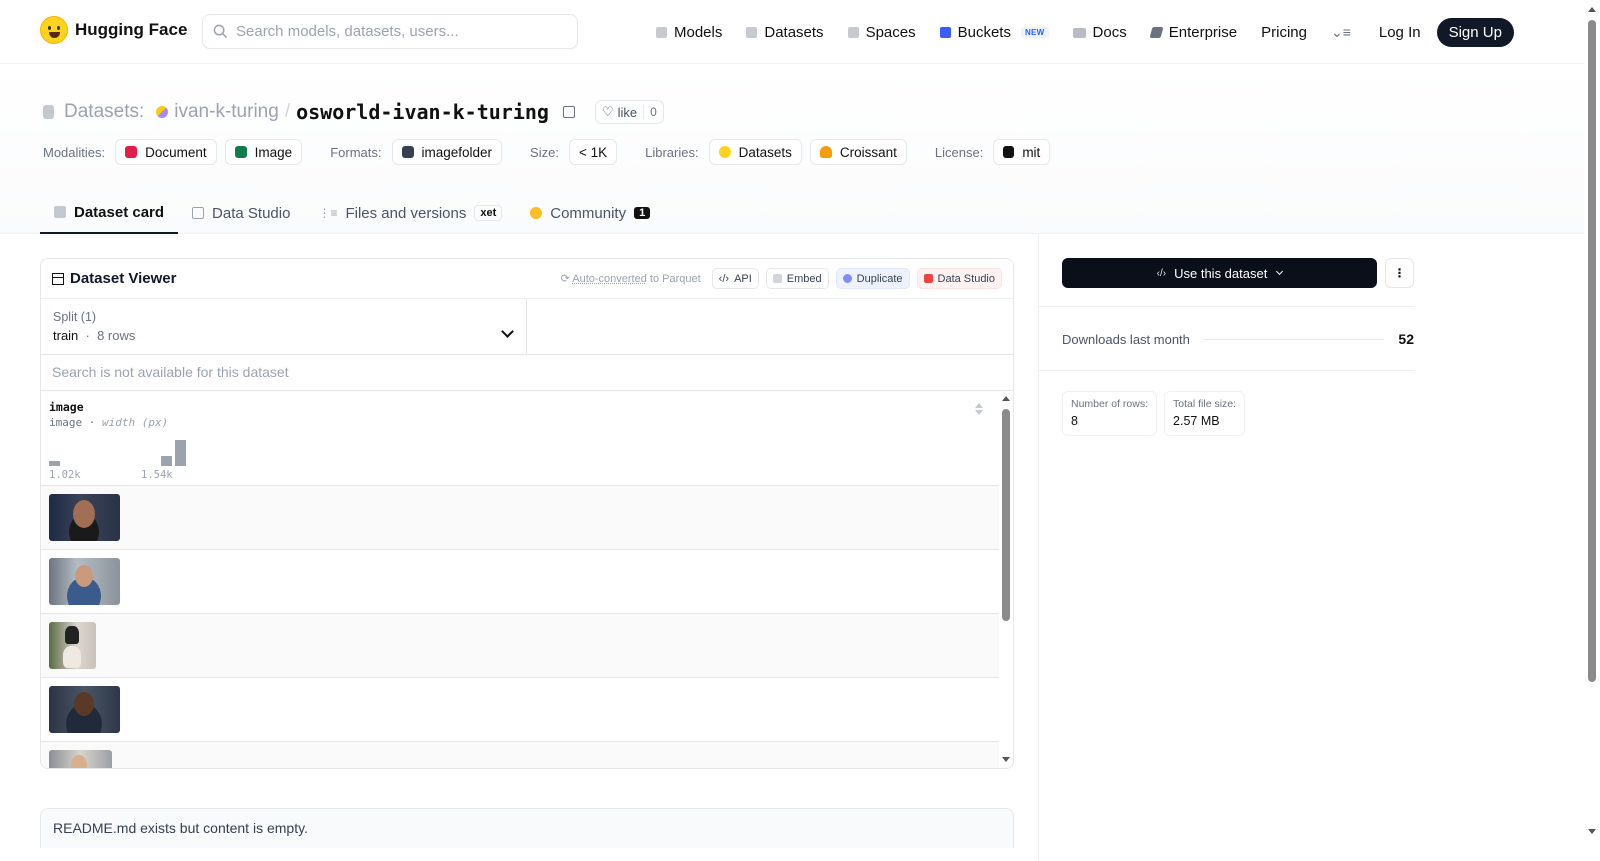 The width and height of the screenshot is (1600, 861). What do you see at coordinates (176, 152) in the screenshot?
I see `tag-label: Document` at bounding box center [176, 152].